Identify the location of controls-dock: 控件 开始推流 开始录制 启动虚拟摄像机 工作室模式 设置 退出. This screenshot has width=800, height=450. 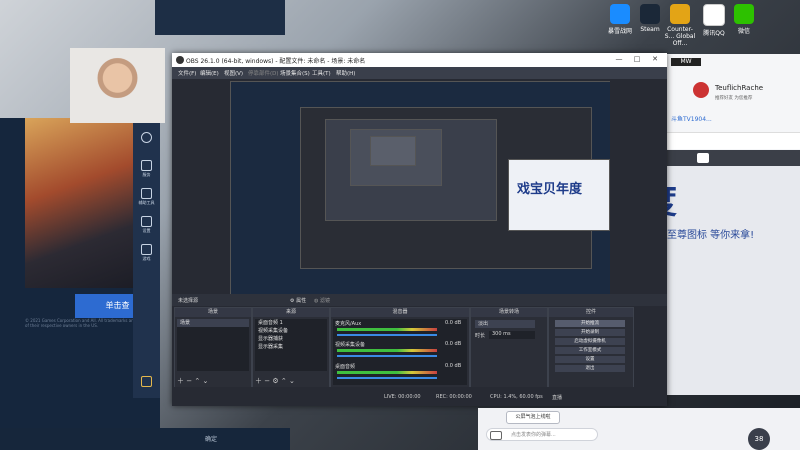
(591, 348).